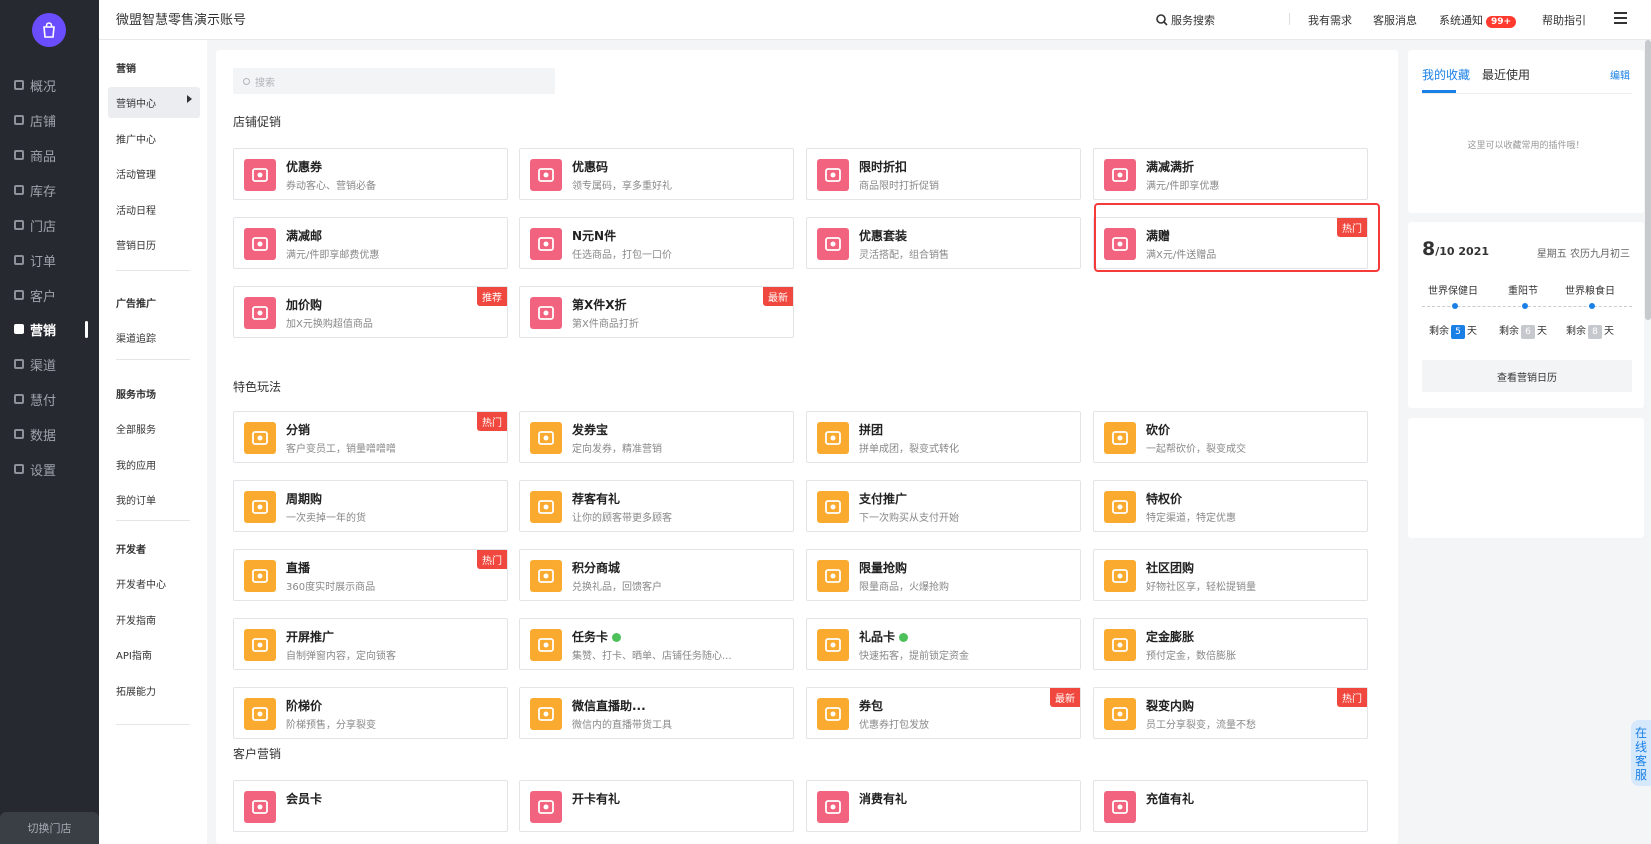 This screenshot has width=1651, height=844. Describe the element at coordinates (1158, 430) in the screenshot. I see `card-title: 砍价` at that location.